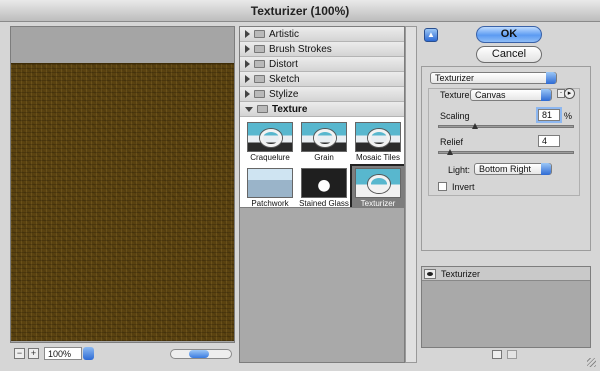 This screenshot has height=371, width=600. Describe the element at coordinates (475, 126) in the screenshot. I see `scaling-slider-knob` at that location.